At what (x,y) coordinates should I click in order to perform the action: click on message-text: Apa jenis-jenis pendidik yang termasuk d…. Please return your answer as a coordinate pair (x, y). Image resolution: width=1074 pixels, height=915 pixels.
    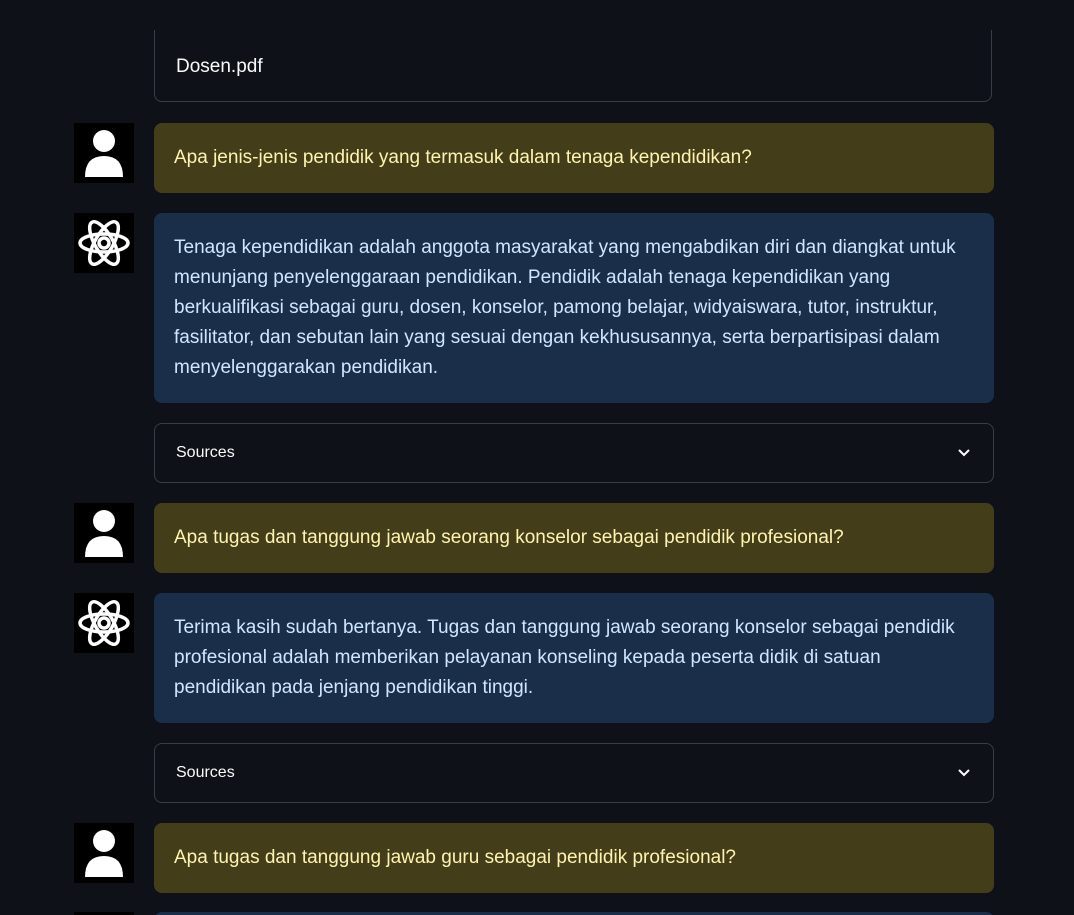
    Looking at the image, I should click on (463, 157).